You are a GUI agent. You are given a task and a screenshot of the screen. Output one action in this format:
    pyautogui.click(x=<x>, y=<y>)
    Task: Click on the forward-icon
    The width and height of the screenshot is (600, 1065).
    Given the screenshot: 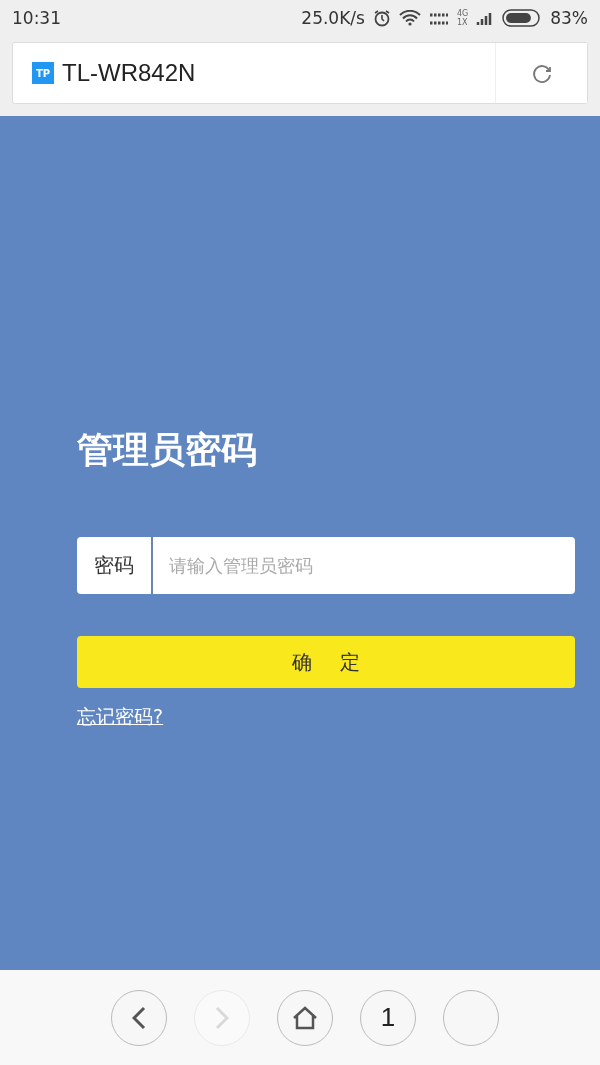 What is the action you would take?
    pyautogui.click(x=222, y=1017)
    